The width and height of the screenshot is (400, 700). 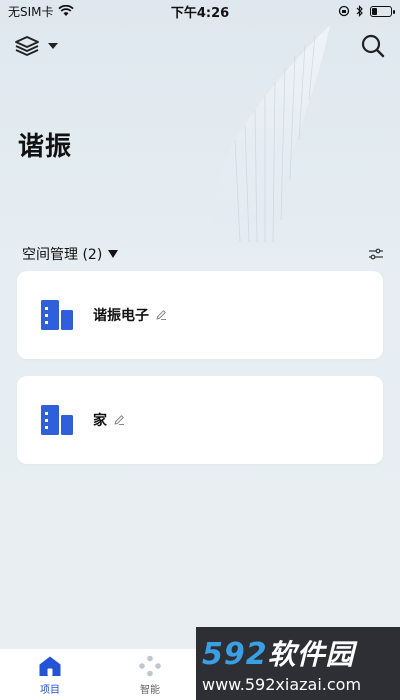 What do you see at coordinates (150, 690) in the screenshot?
I see `tab-label: 智能` at bounding box center [150, 690].